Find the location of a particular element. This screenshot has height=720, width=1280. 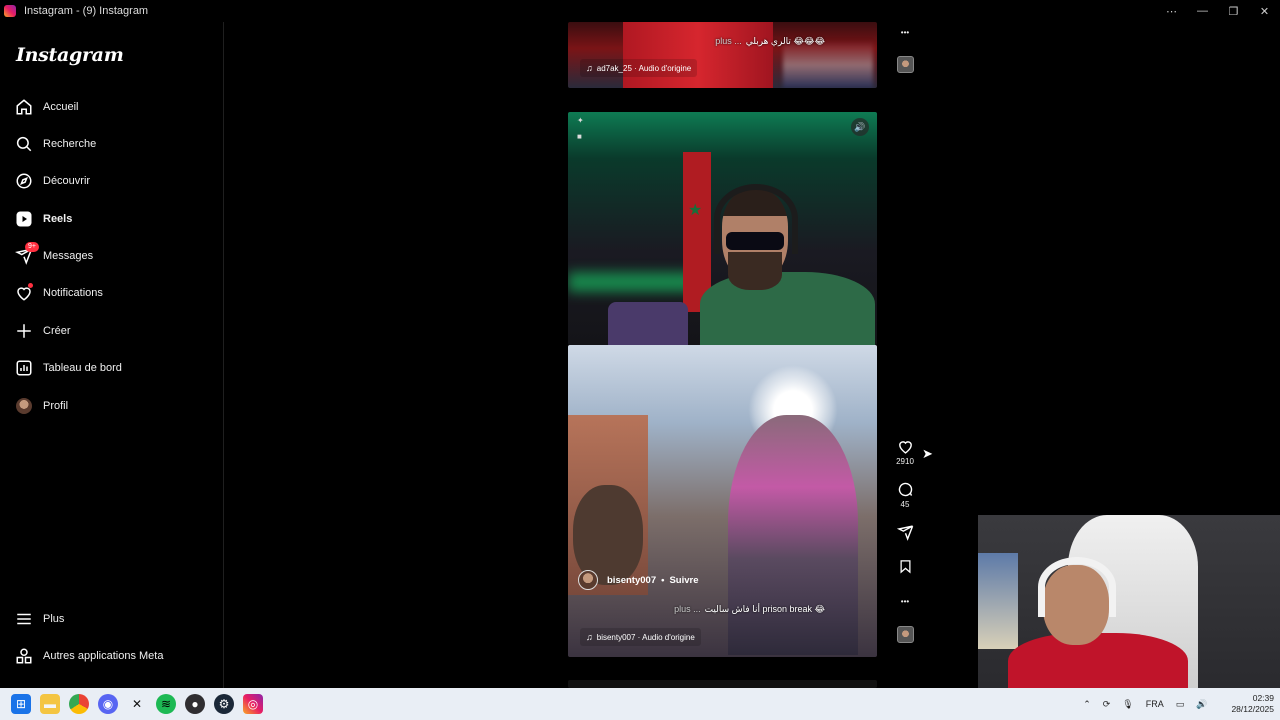

reel-audio: ♫ bisenty007 · Audio d'origine is located at coordinates (640, 637).